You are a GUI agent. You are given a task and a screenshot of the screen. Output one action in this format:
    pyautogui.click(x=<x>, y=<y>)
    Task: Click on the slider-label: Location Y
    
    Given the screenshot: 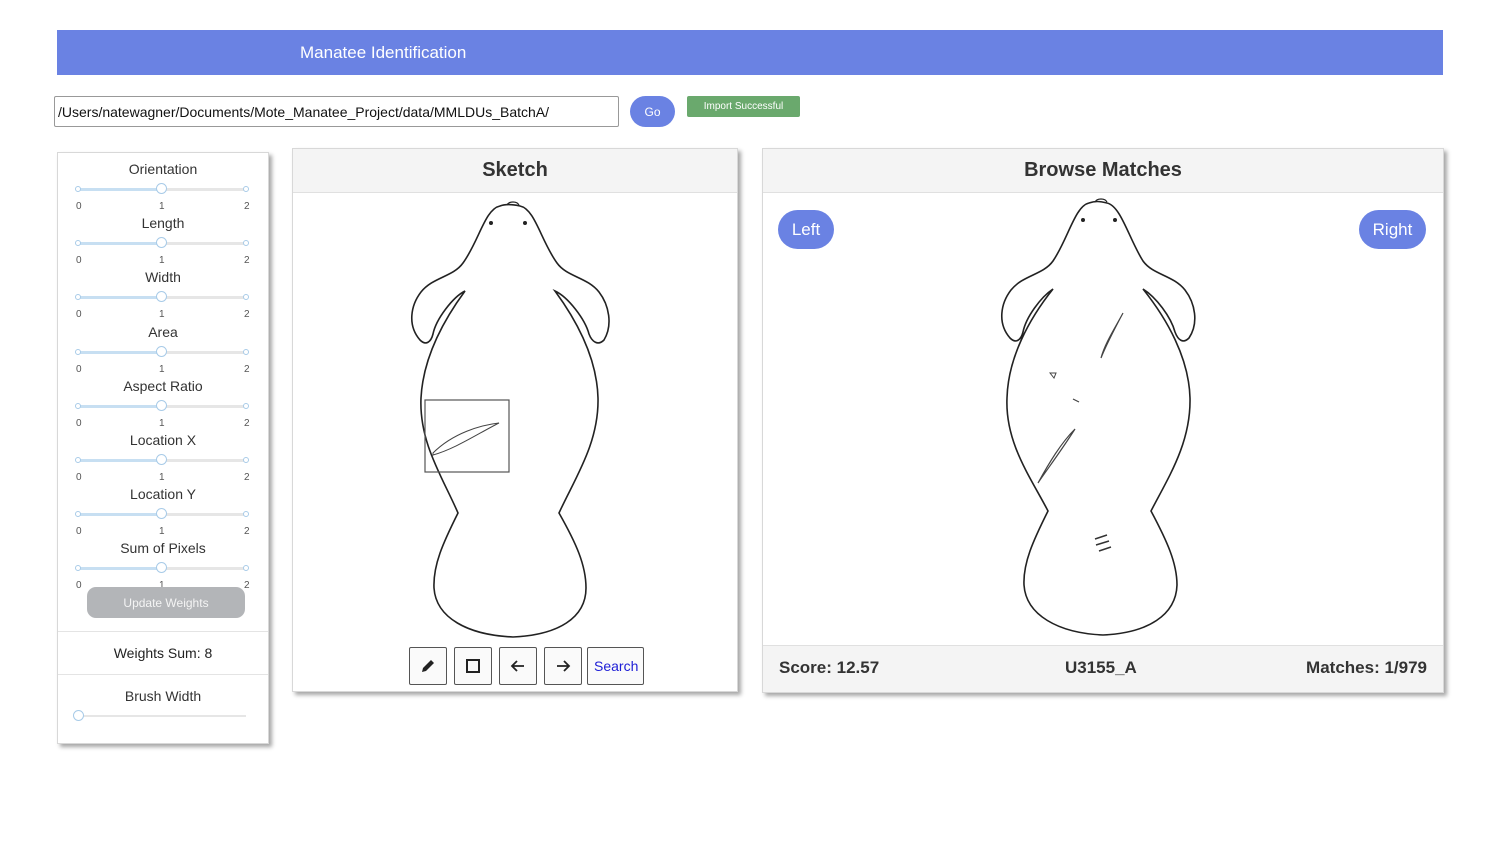 What is the action you would take?
    pyautogui.click(x=163, y=494)
    